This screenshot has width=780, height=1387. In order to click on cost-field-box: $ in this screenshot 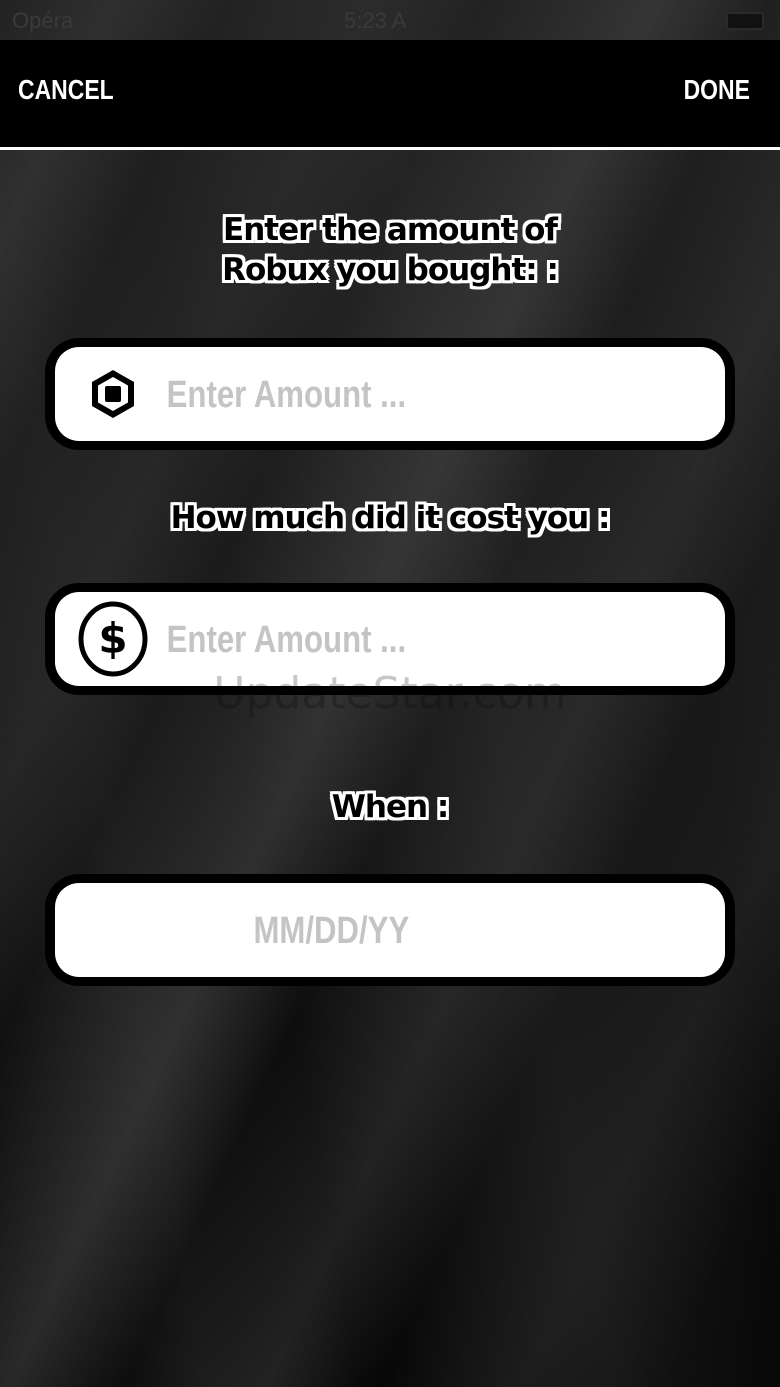, I will do `click(390, 640)`.